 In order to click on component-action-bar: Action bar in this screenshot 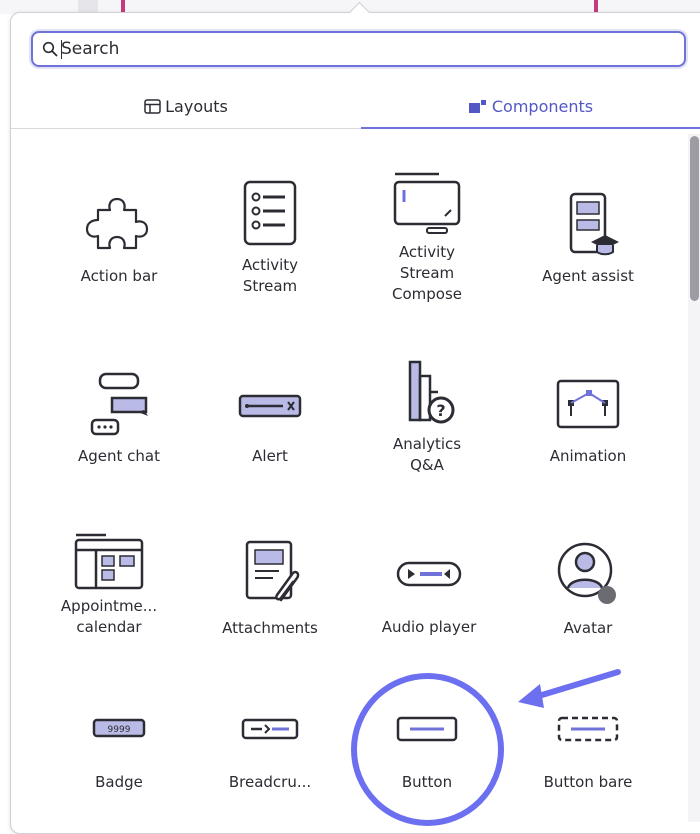, I will do `click(119, 245)`.